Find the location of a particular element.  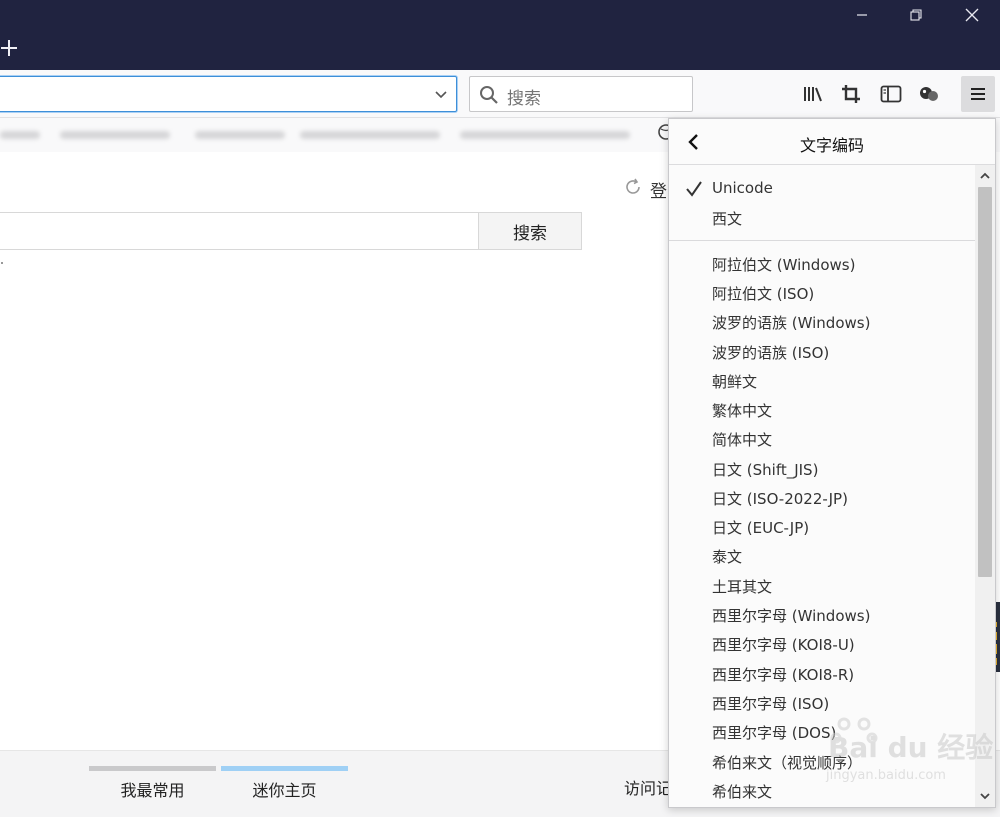

scroll-up-button is located at coordinates (985, 176).